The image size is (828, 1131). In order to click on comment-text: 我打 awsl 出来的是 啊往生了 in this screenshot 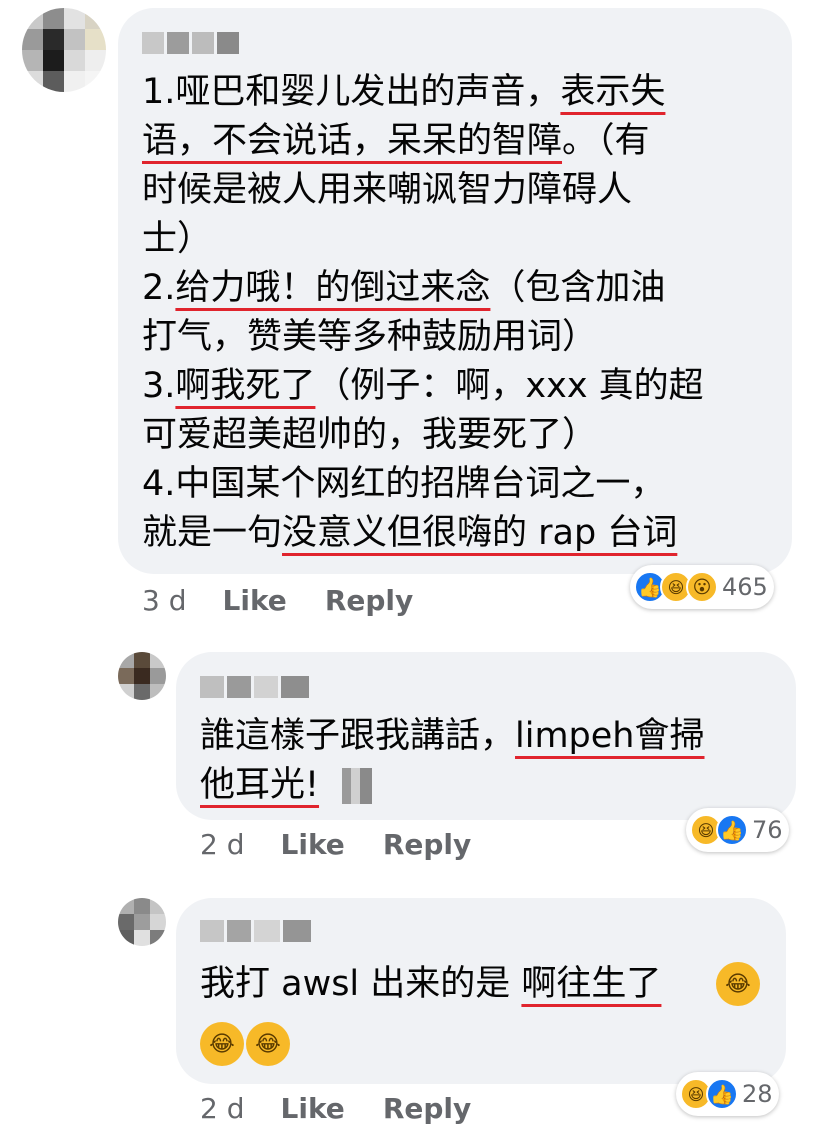, I will do `click(430, 984)`.